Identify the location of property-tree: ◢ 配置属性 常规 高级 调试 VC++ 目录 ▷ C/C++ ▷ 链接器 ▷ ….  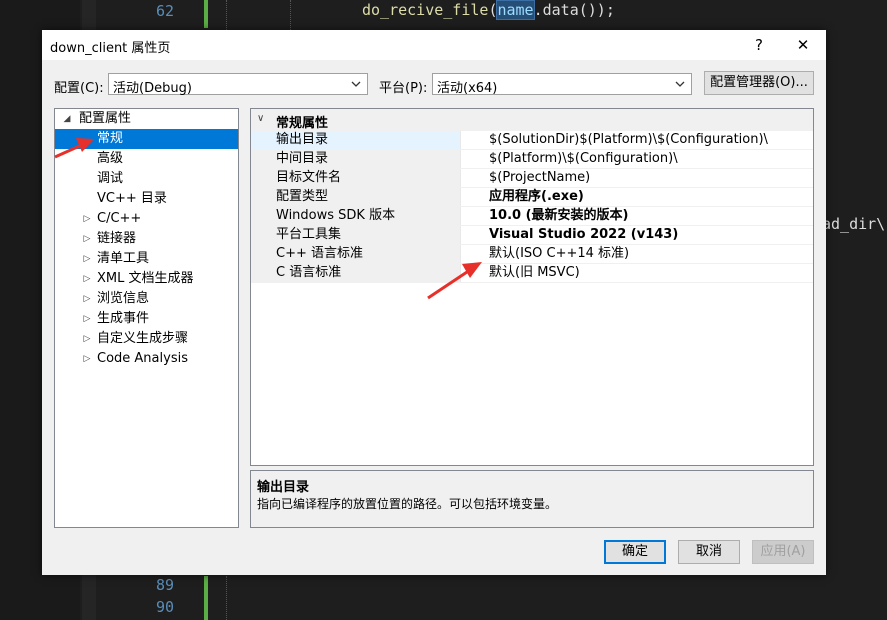
(146, 318).